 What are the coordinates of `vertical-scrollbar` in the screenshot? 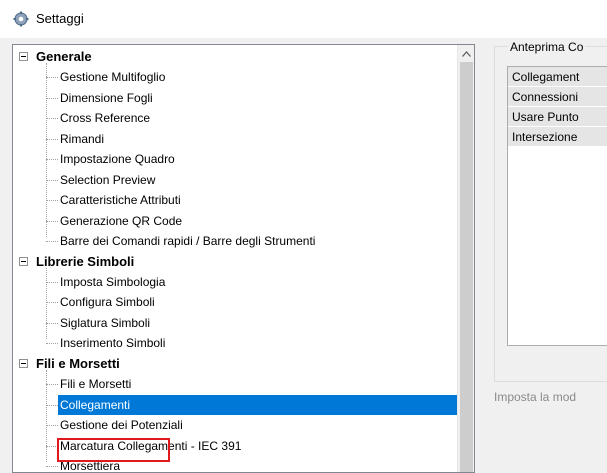 It's located at (465, 258).